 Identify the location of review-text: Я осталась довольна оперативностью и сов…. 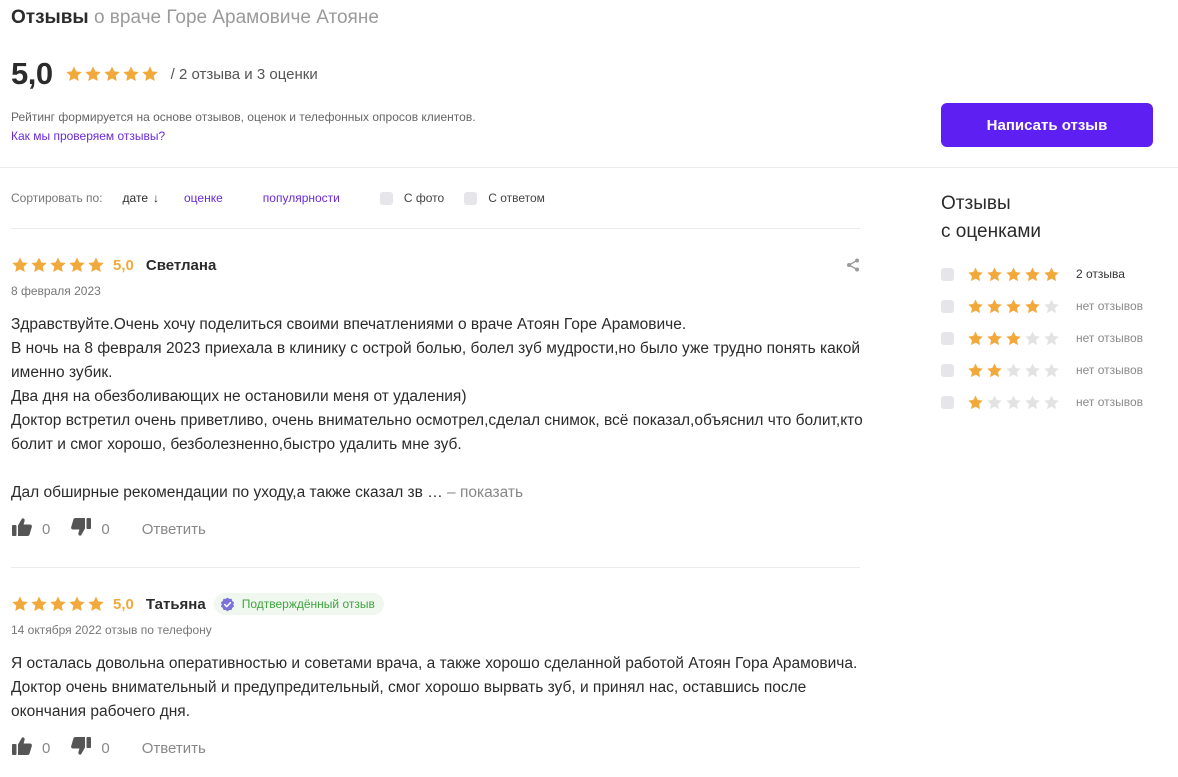
(441, 688).